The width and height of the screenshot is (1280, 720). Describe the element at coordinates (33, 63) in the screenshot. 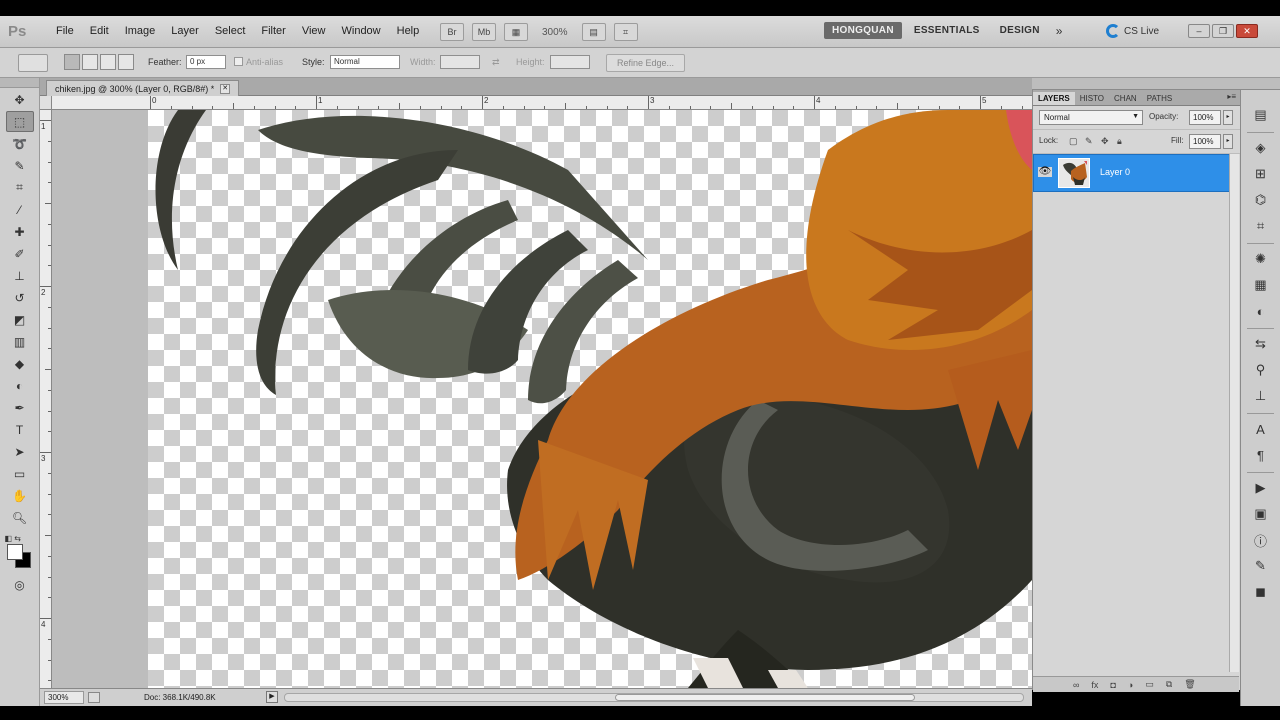

I see `tool-preset-picker` at that location.